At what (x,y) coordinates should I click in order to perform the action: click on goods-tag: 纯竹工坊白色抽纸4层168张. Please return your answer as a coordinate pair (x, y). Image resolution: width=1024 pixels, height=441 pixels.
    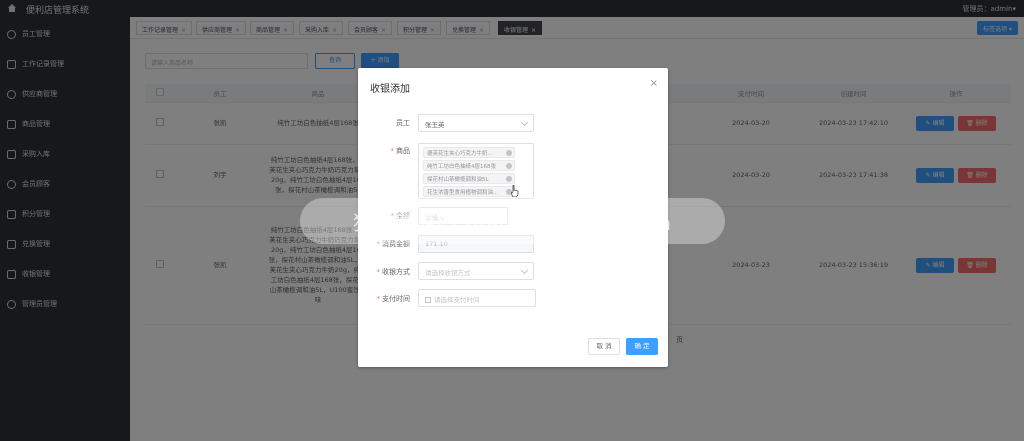
    Looking at the image, I should click on (469, 165).